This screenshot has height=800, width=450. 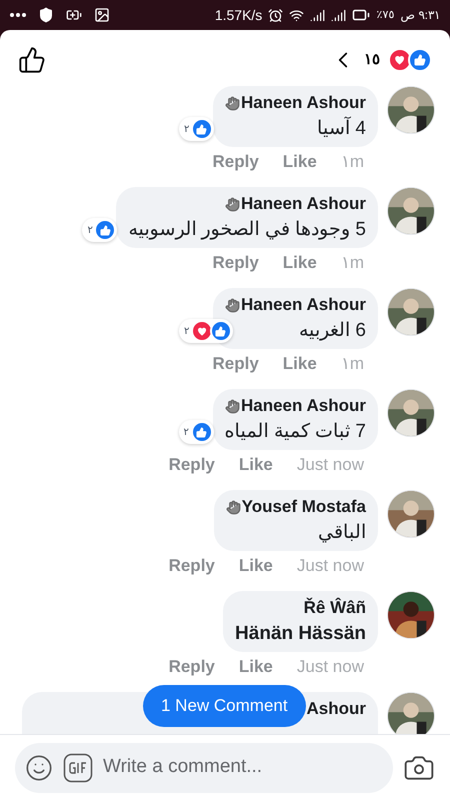 What do you see at coordinates (304, 507) in the screenshot?
I see `comment-author: Yousef Mostafa` at bounding box center [304, 507].